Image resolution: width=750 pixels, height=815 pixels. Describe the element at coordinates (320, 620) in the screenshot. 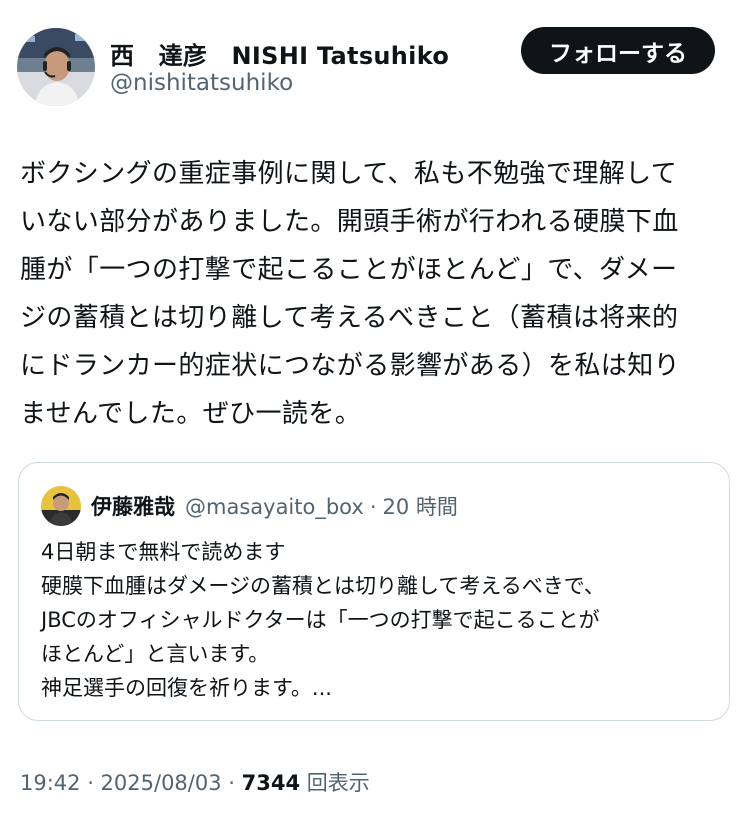

I see `quote-text-line: JBCのオフィシャルドクターは「一つの打撃で起こることが` at that location.